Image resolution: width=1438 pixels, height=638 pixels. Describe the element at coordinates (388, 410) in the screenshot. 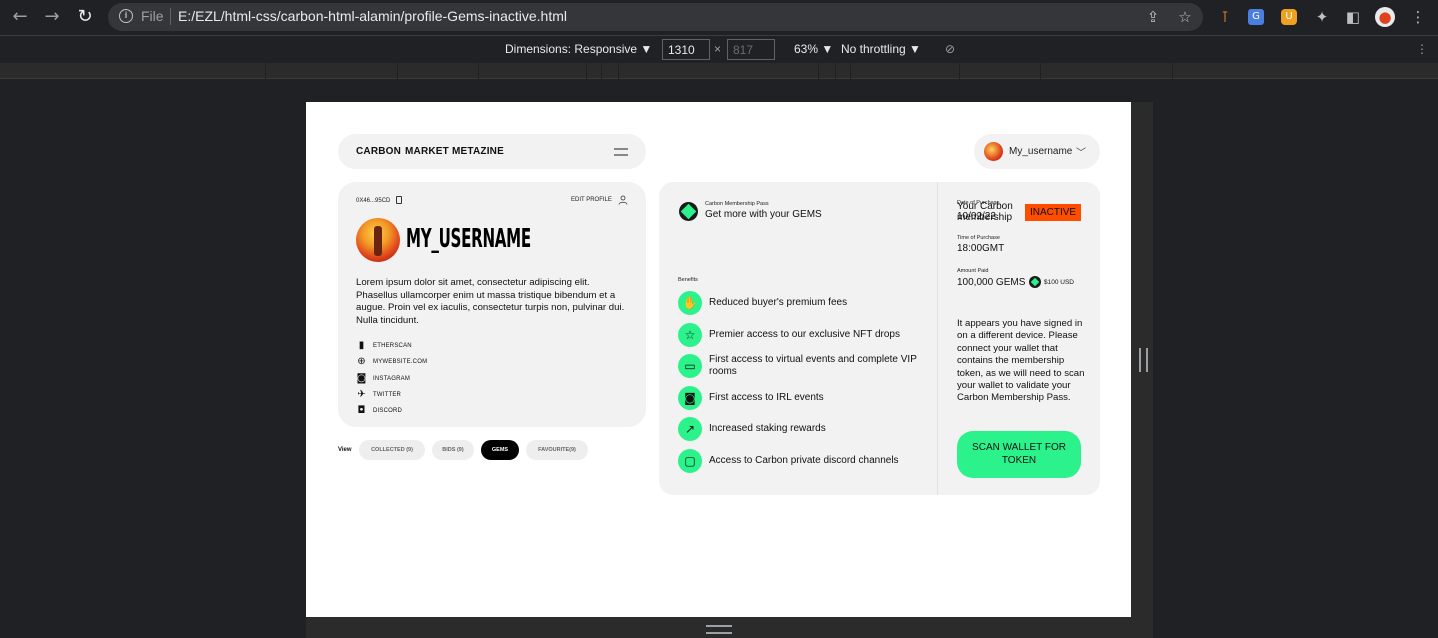

I see `social-label: DISCORD` at that location.